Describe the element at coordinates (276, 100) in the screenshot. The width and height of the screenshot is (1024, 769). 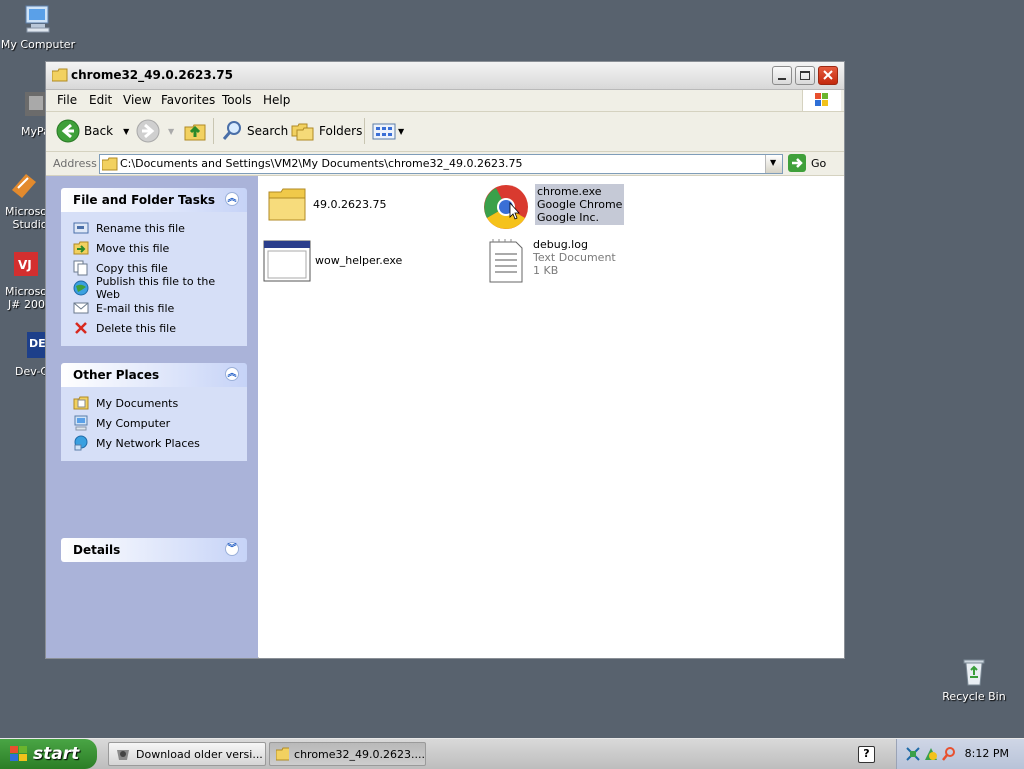
I see `menu-help: Help` at that location.